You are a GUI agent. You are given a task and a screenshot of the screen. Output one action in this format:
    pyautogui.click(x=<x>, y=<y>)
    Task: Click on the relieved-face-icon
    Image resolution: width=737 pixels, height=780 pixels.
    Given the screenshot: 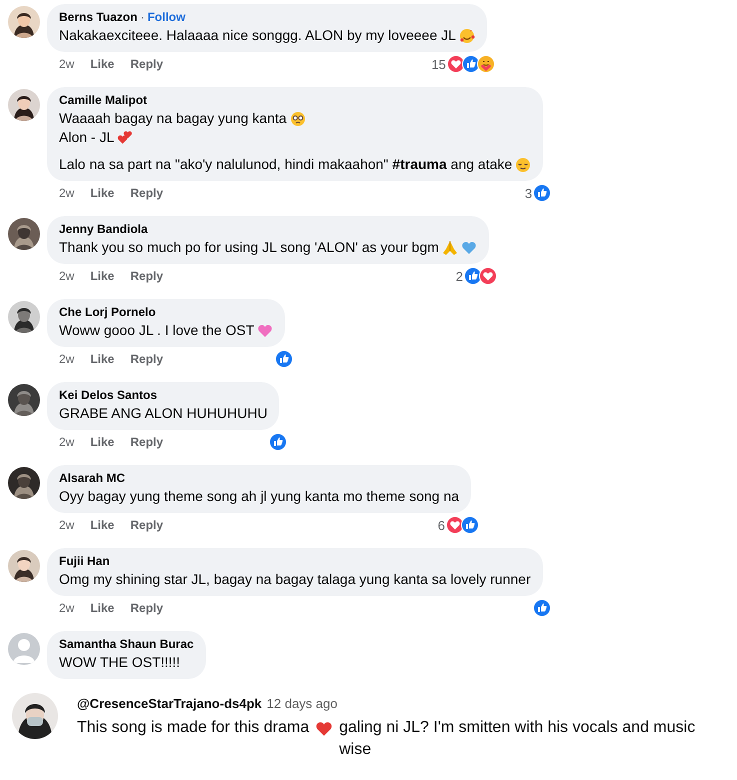 What is the action you would take?
    pyautogui.click(x=523, y=164)
    